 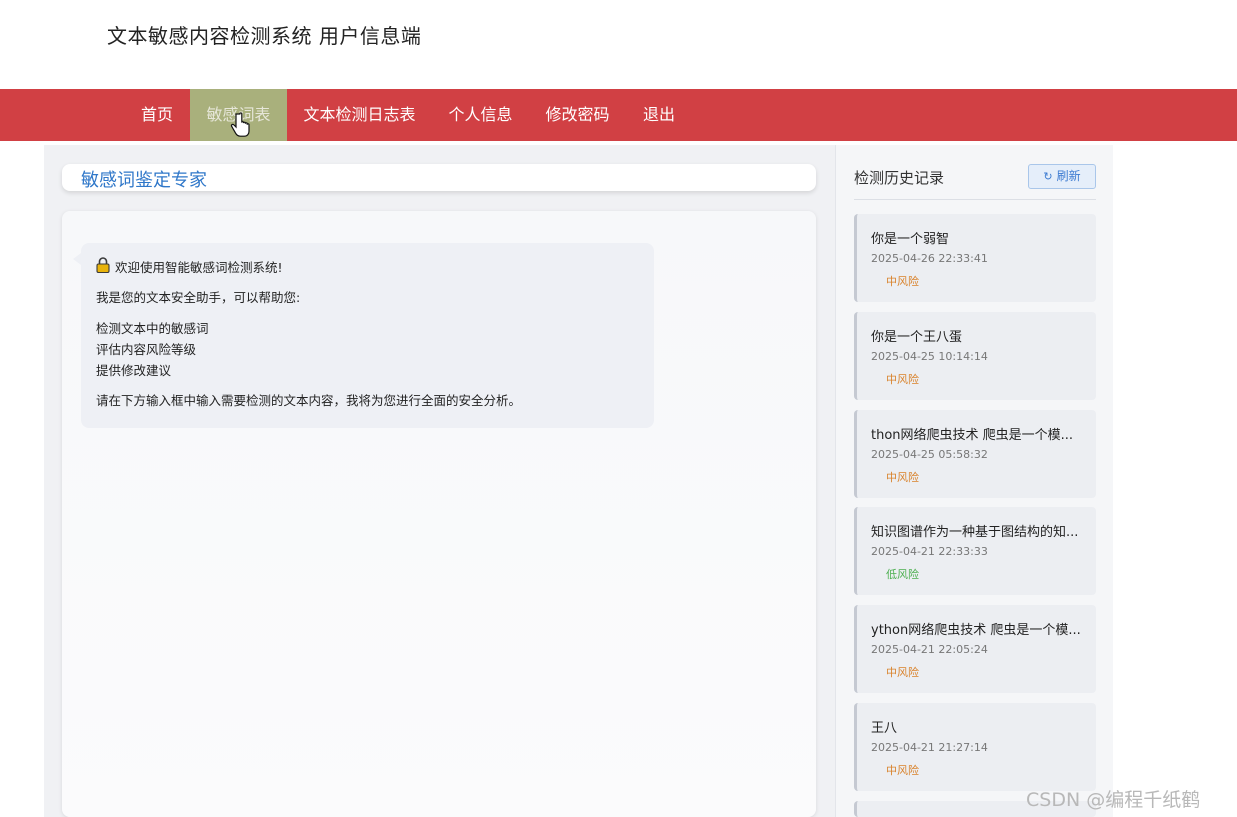 I want to click on welcome-intro: 我是您的文本安全助手，可以帮助您:, so click(x=198, y=297).